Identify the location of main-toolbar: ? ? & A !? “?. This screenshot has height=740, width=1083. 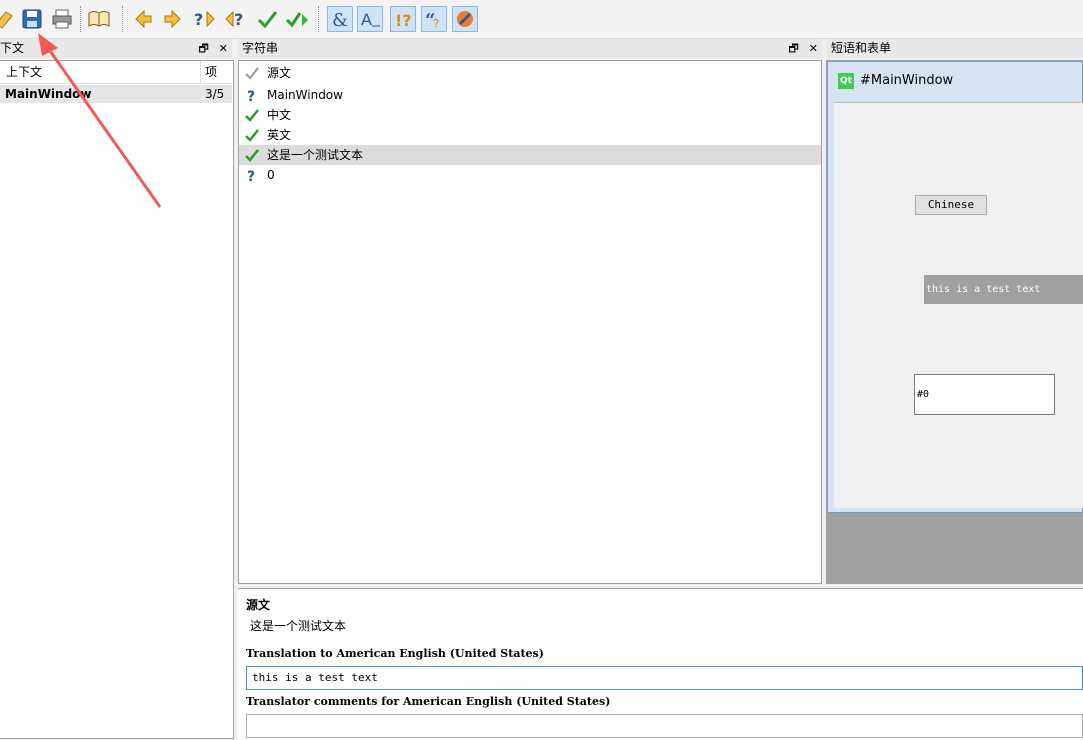
(541, 19).